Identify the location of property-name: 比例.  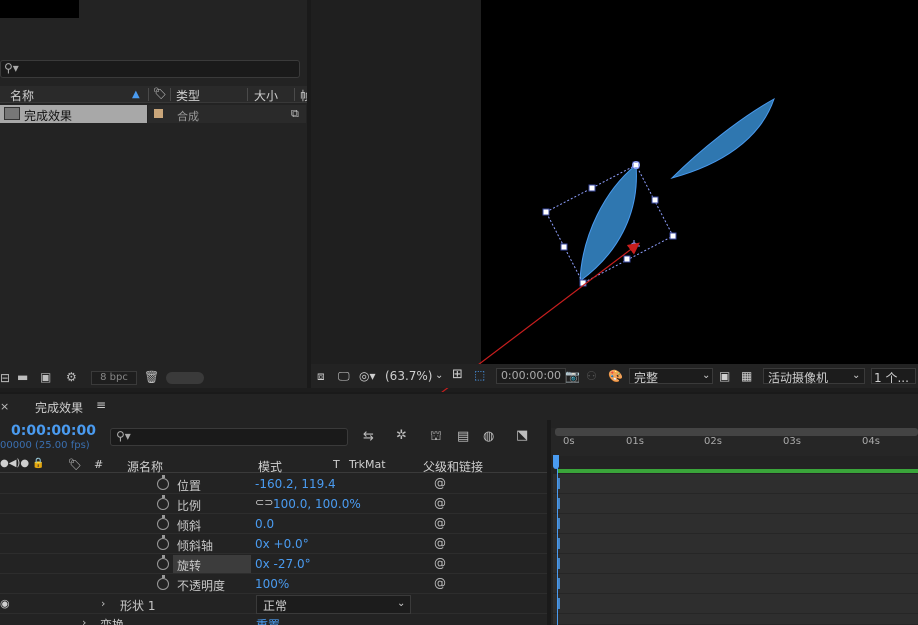
(189, 506).